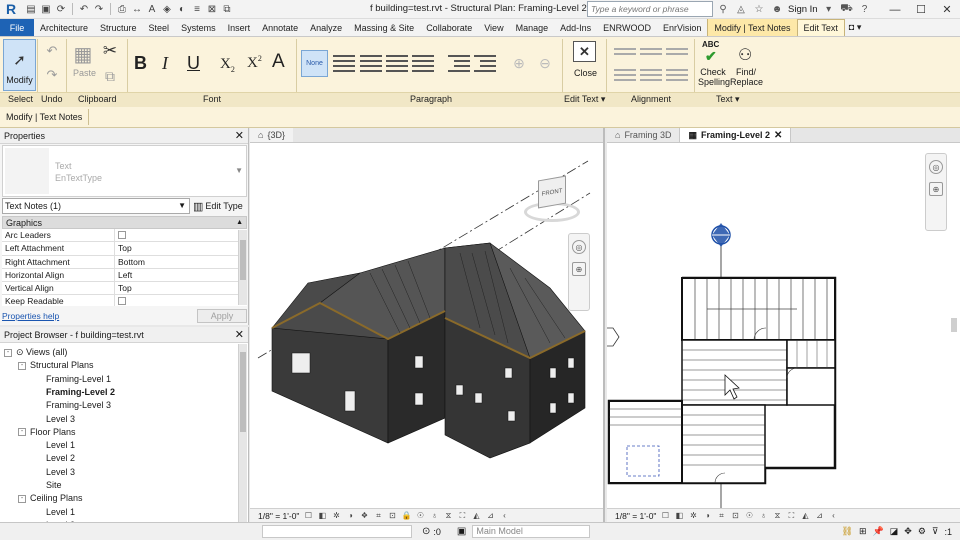  What do you see at coordinates (254, 63) in the screenshot?
I see `superscript-button: X2` at bounding box center [254, 63].